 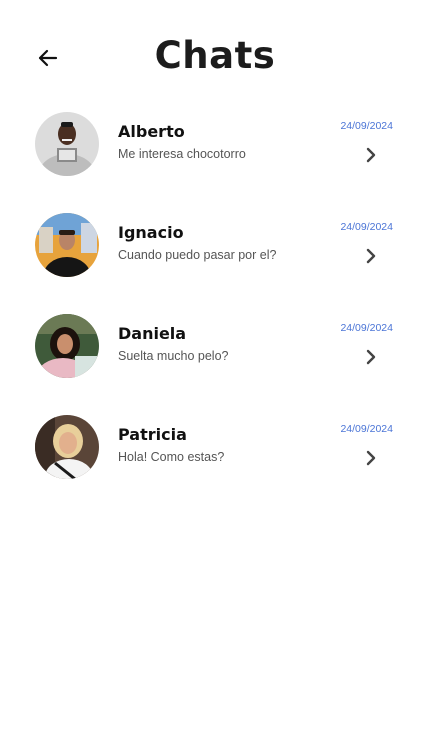 What do you see at coordinates (173, 356) in the screenshot?
I see `chat-last-message: Suelta mucho pelo?` at bounding box center [173, 356].